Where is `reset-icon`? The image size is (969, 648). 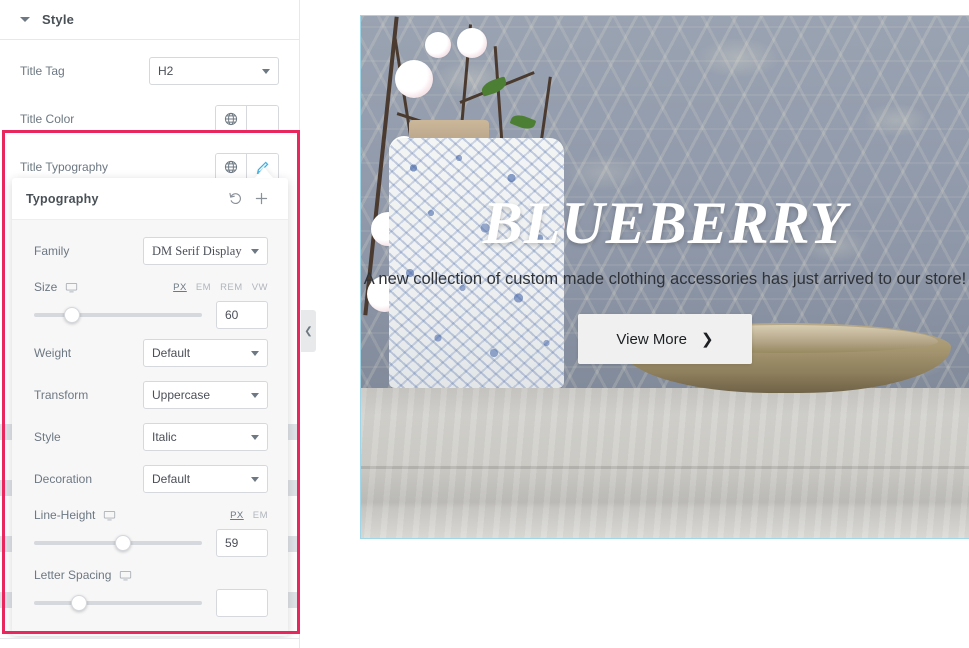 reset-icon is located at coordinates (235, 199).